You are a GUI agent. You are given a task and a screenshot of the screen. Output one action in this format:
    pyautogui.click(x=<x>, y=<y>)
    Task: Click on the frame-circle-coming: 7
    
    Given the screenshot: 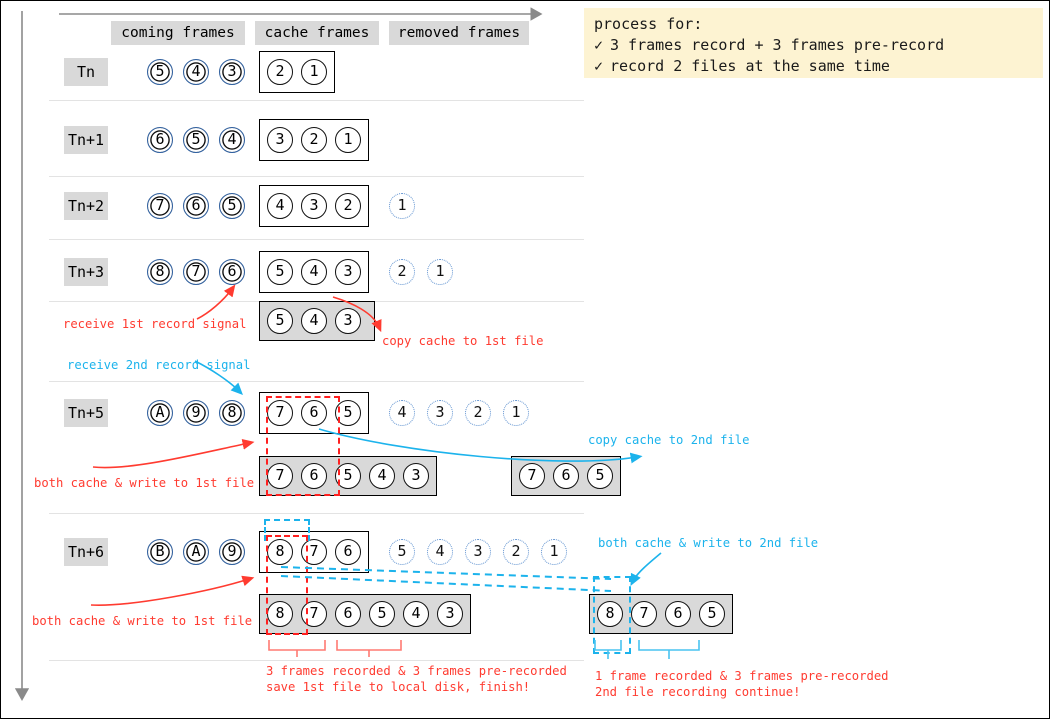 What is the action you would take?
    pyautogui.click(x=196, y=272)
    